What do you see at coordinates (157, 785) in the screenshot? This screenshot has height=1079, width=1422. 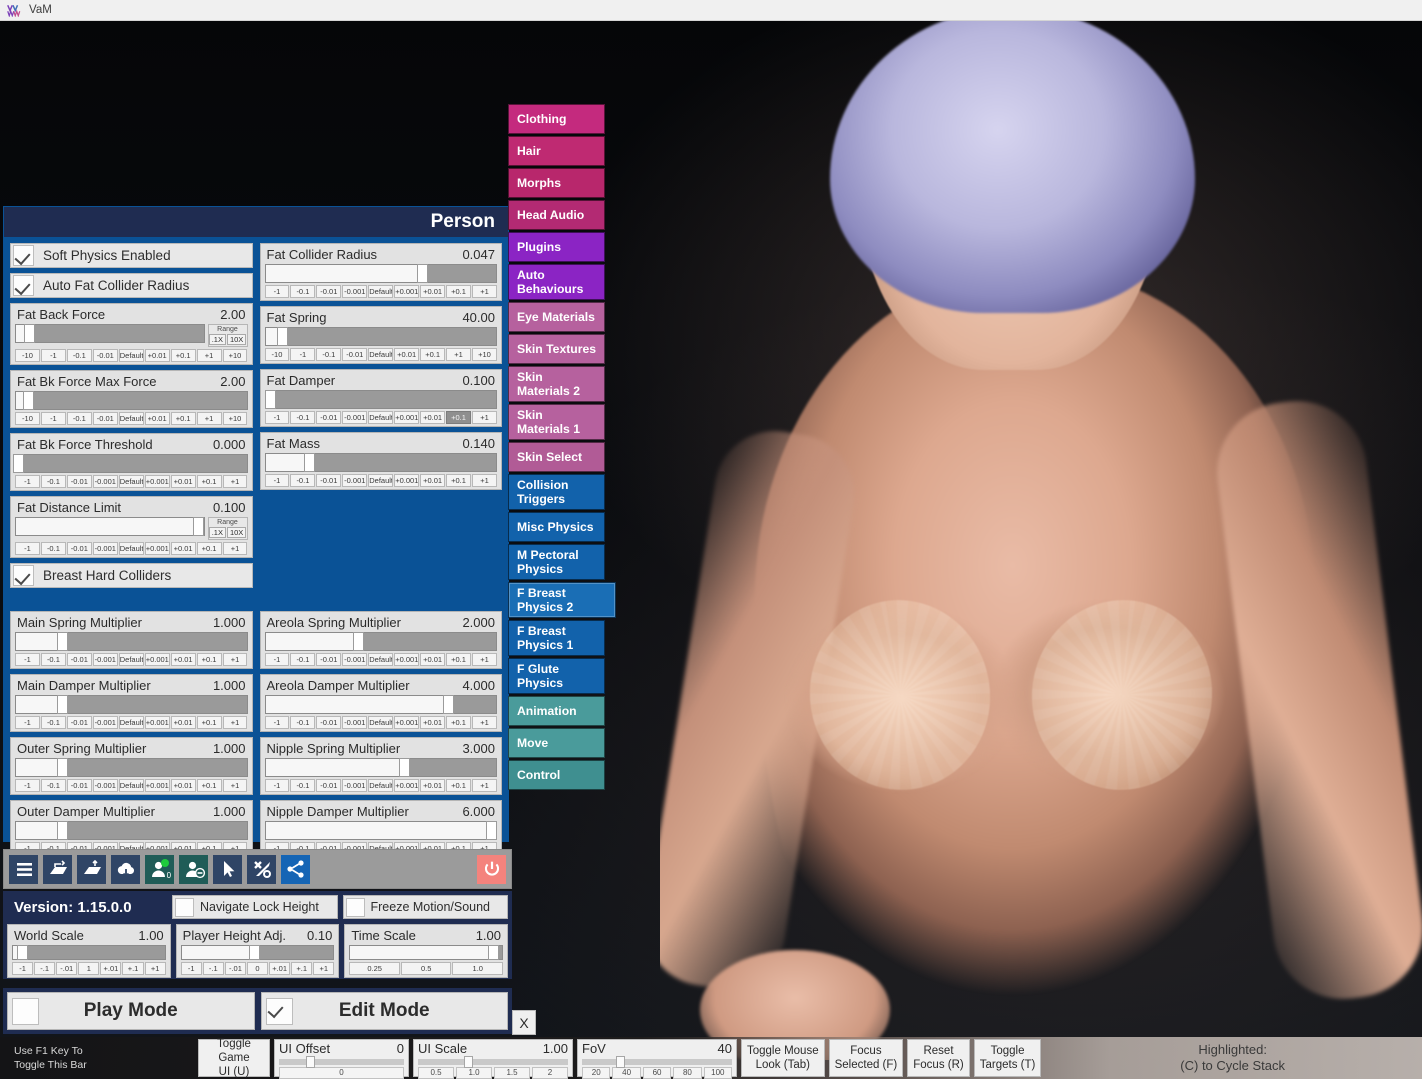 I see `slider-outer-spring-multiplier-tick-5: +0.001` at bounding box center [157, 785].